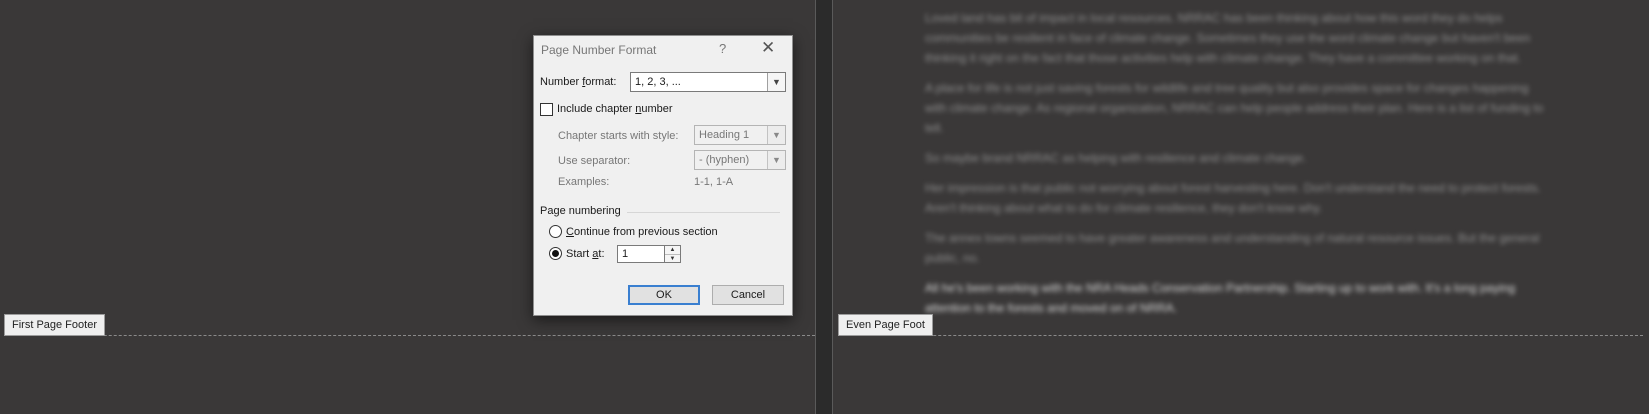 Image resolution: width=1649 pixels, height=414 pixels. I want to click on start-at-radio, so click(555, 253).